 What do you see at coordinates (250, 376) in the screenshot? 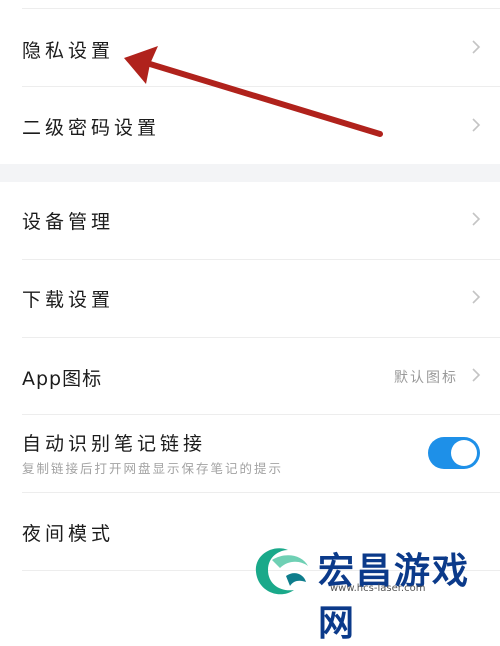
I see `app-icon-row: App图标 默认图标` at bounding box center [250, 376].